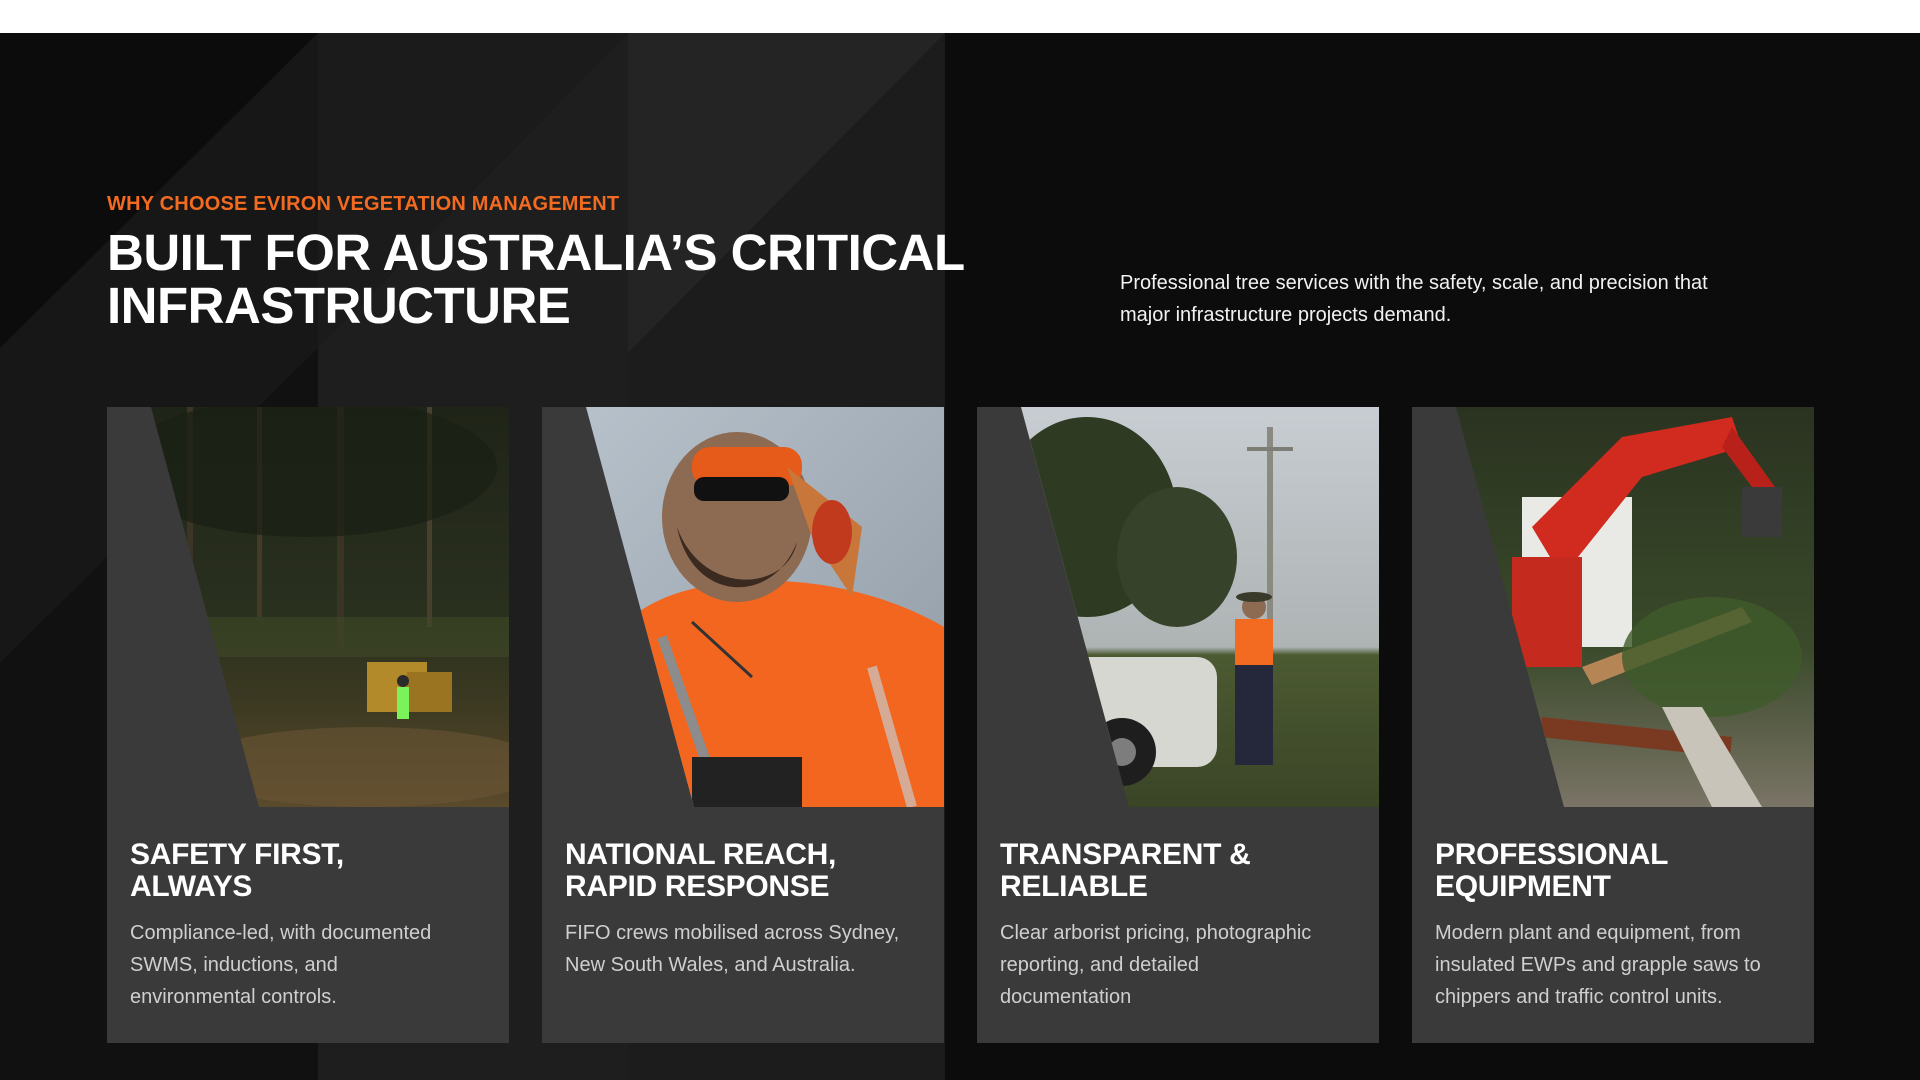  What do you see at coordinates (701, 854) in the screenshot?
I see `card-title-line-1: NATIONAL REACH,` at bounding box center [701, 854].